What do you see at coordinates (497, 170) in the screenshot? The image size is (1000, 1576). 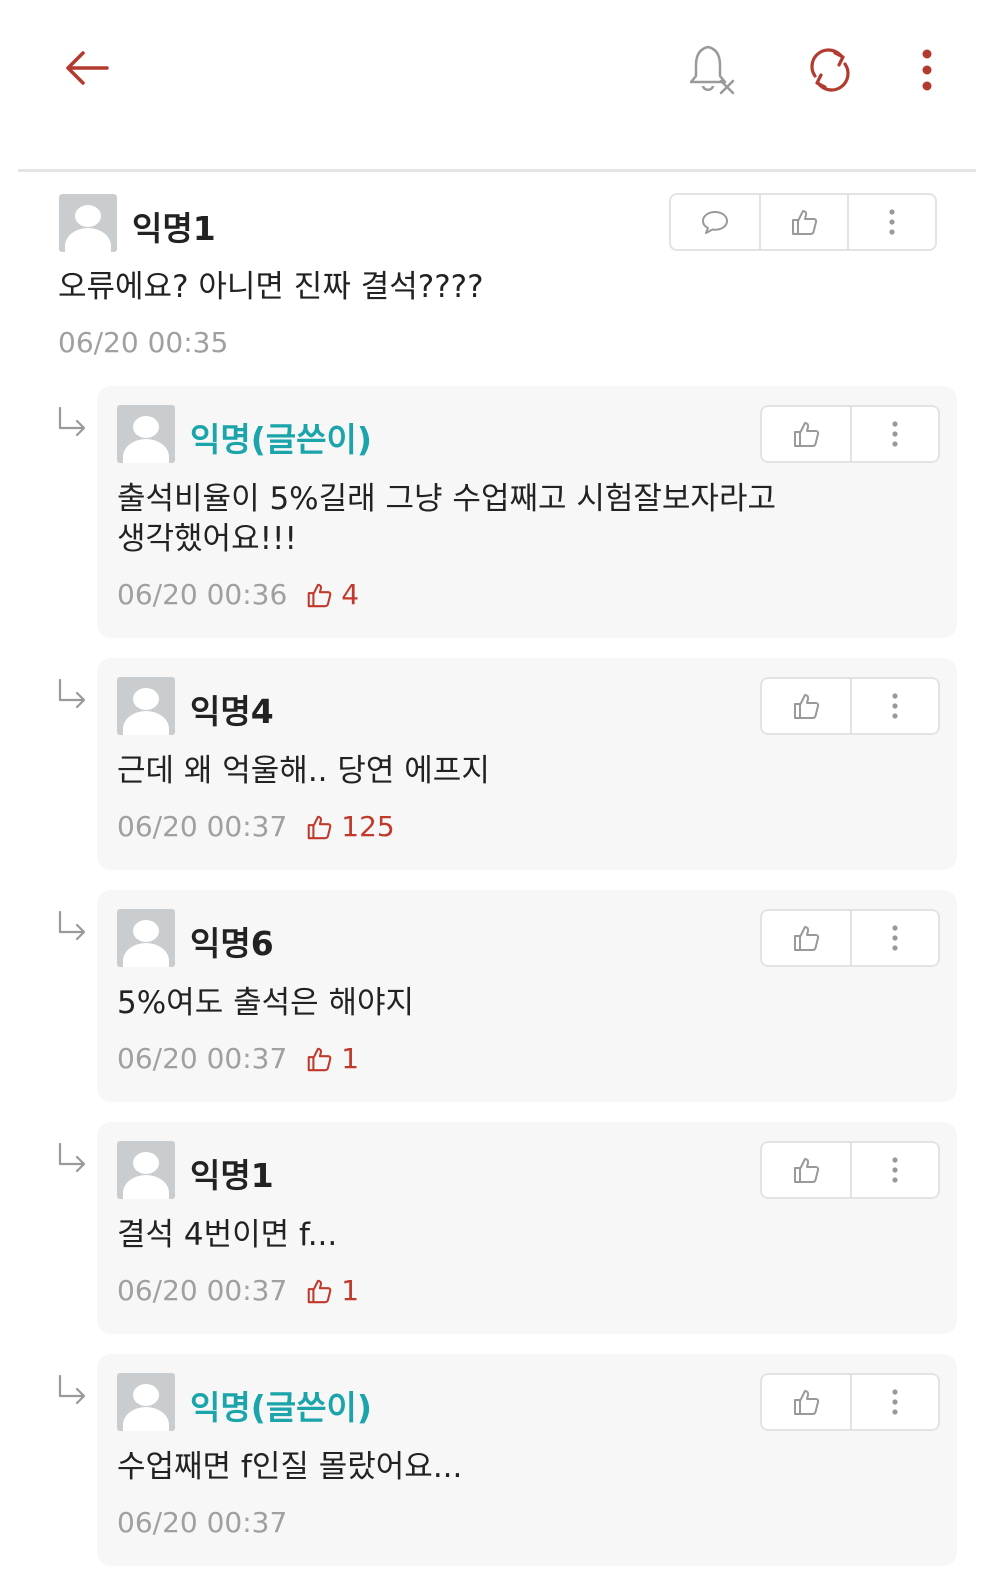 I see `top-divider` at bounding box center [497, 170].